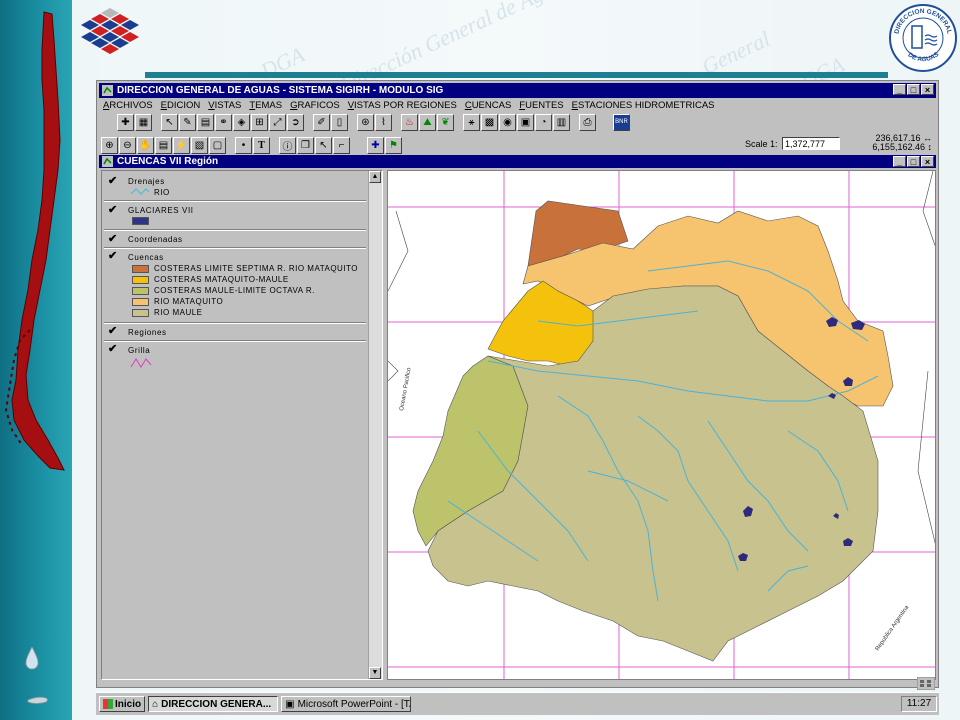 This screenshot has width=960, height=720. I want to click on select-rect-icon: ▧, so click(199, 145).